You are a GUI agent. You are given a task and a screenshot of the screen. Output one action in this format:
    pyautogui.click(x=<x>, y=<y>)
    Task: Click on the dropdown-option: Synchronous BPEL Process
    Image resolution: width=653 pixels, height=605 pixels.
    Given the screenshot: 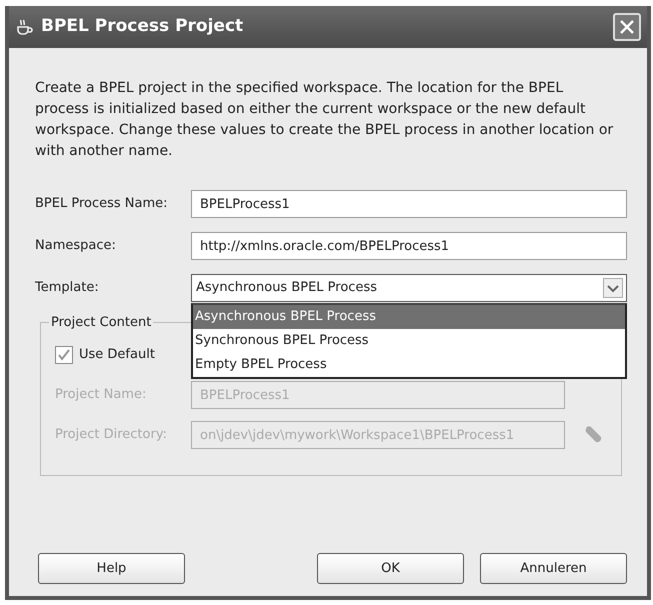 What is the action you would take?
    pyautogui.click(x=409, y=341)
    